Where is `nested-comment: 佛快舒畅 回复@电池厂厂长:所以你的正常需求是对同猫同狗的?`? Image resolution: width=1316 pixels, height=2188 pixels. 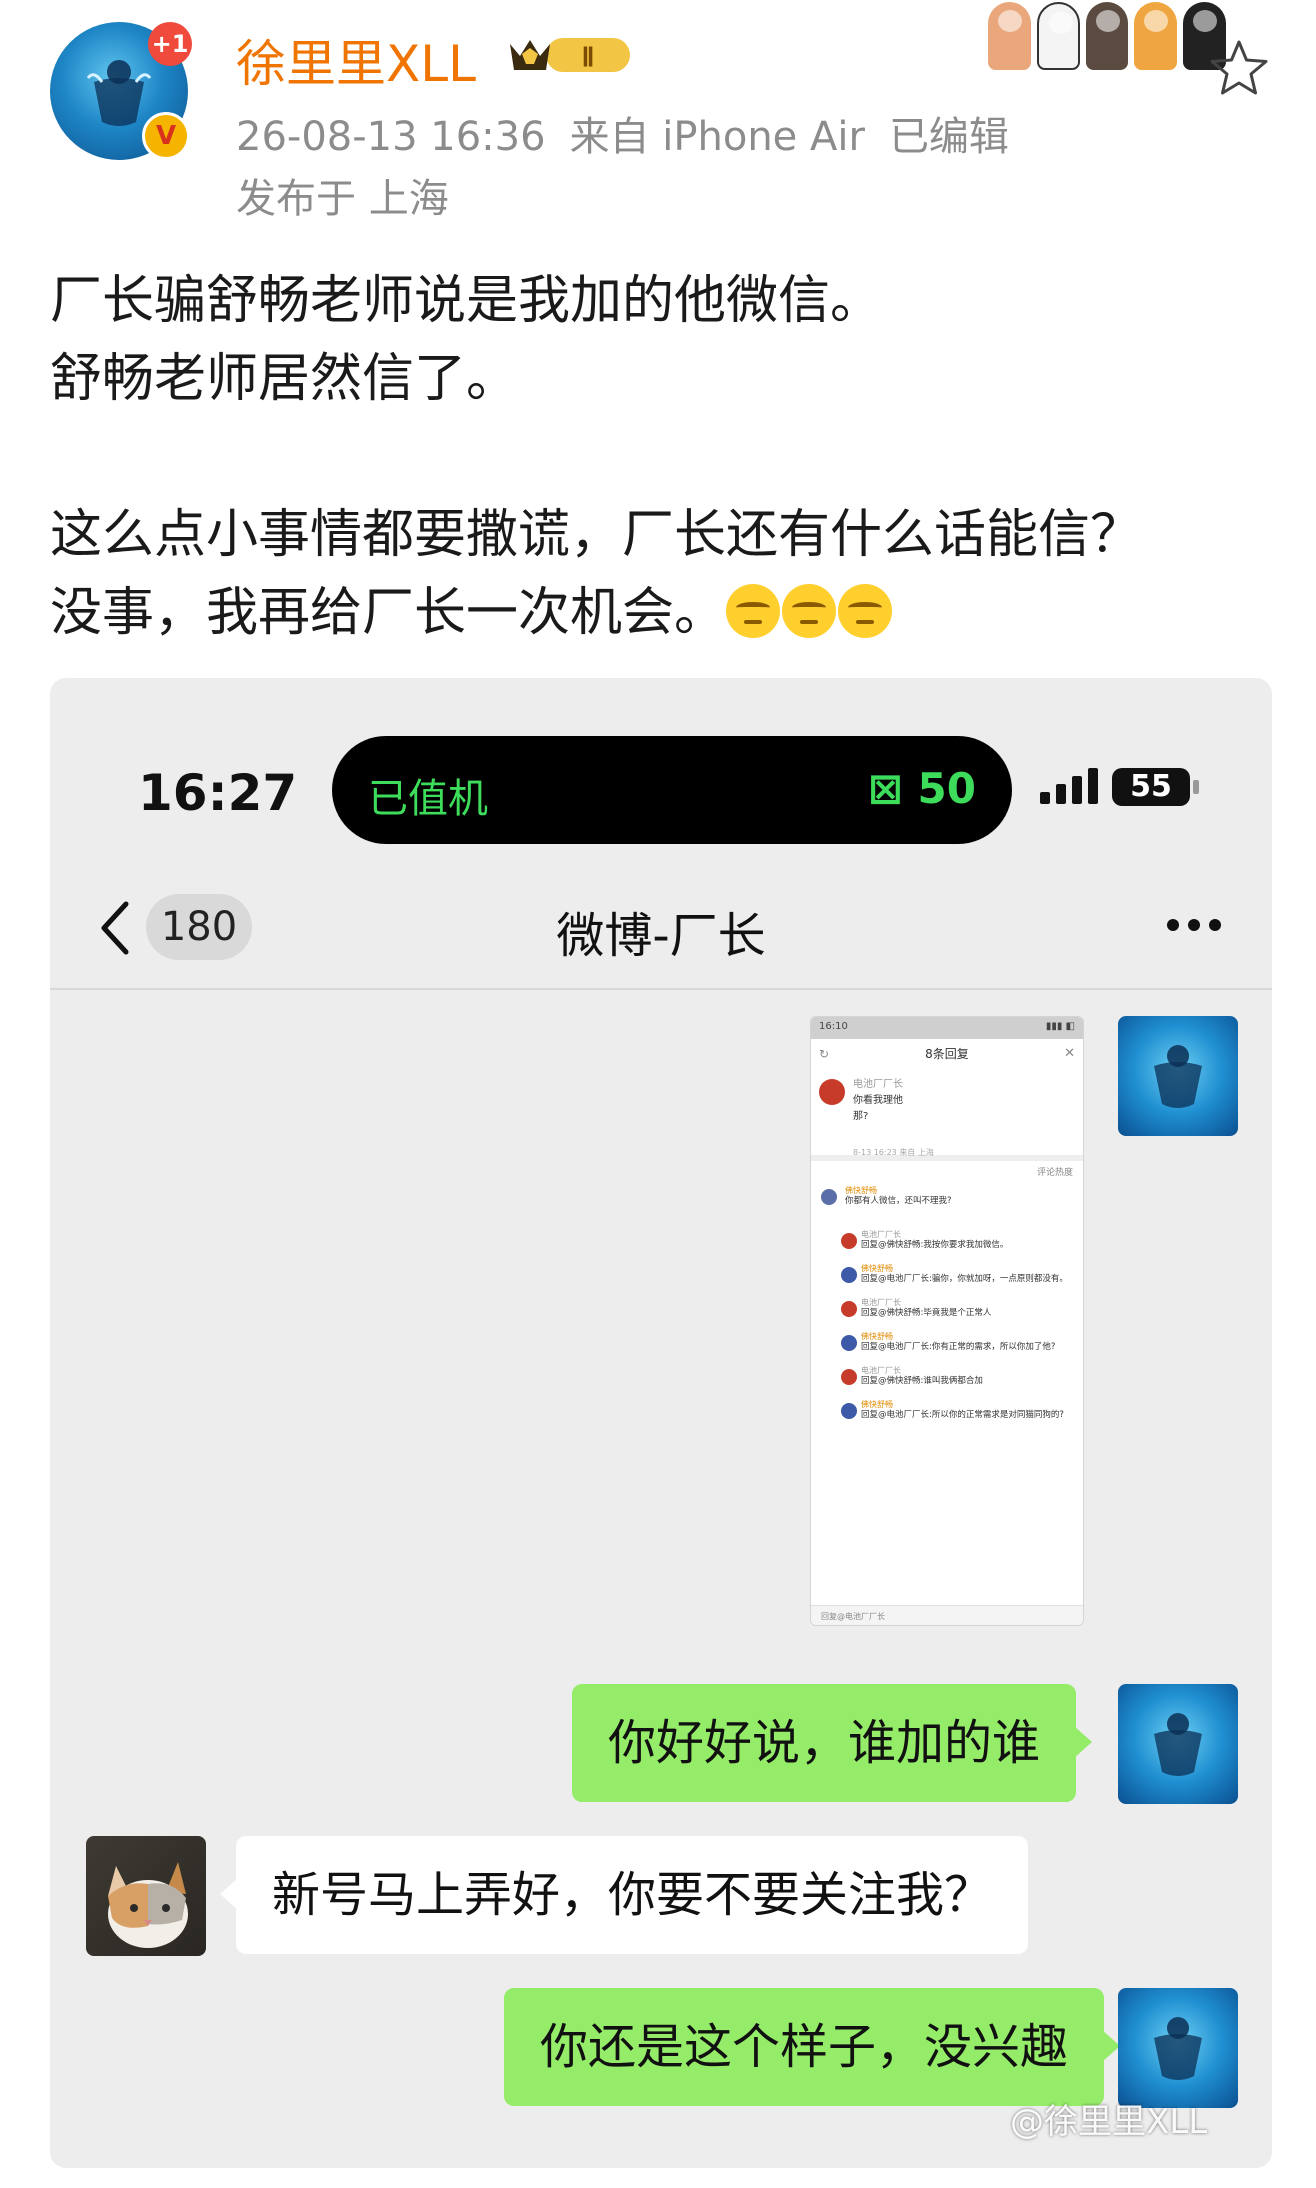 nested-comment: 佛快舒畅 回复@电池厂厂长:所以你的正常需求是对同猫同狗的? is located at coordinates (947, 1416).